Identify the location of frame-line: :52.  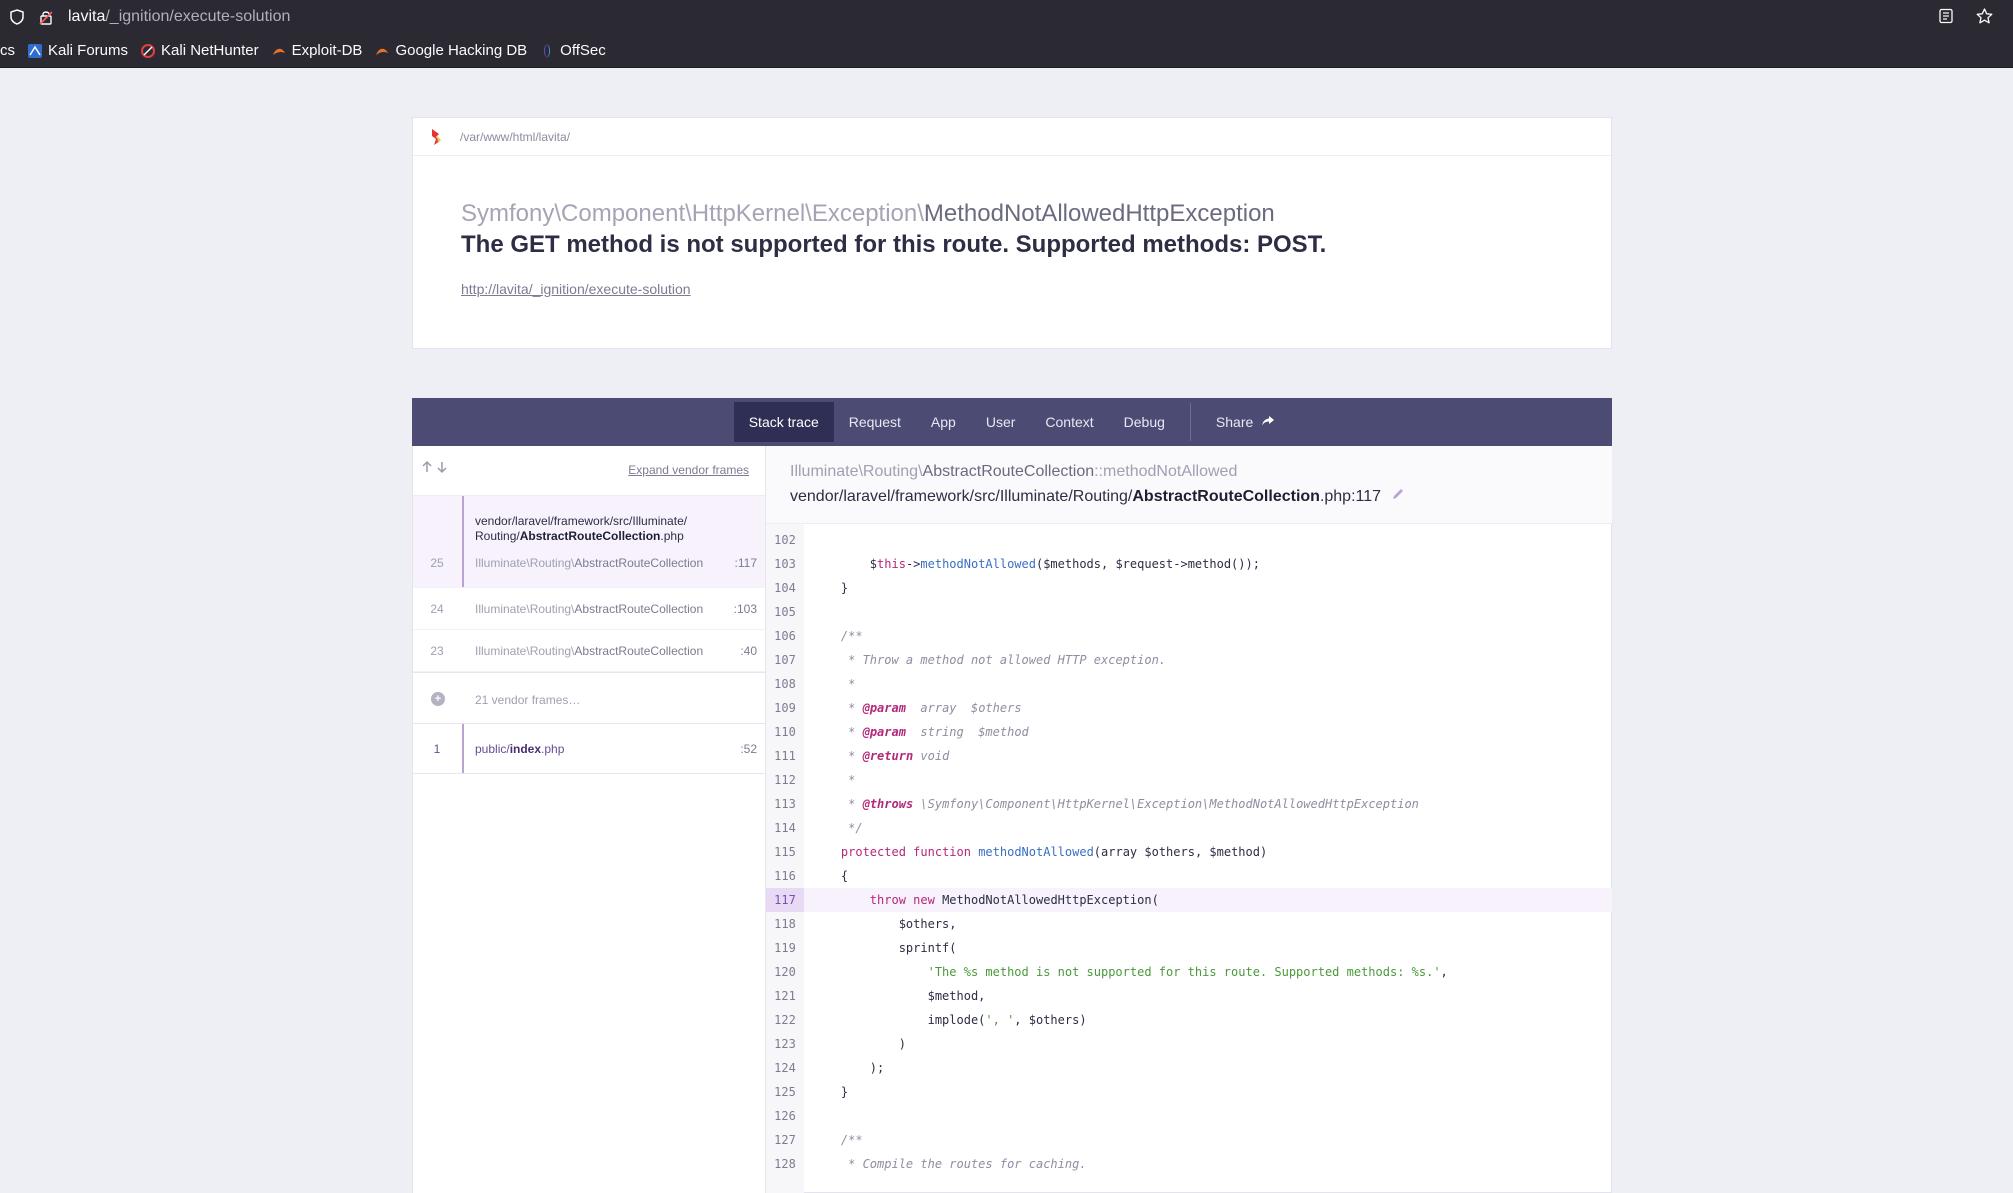
(748, 749).